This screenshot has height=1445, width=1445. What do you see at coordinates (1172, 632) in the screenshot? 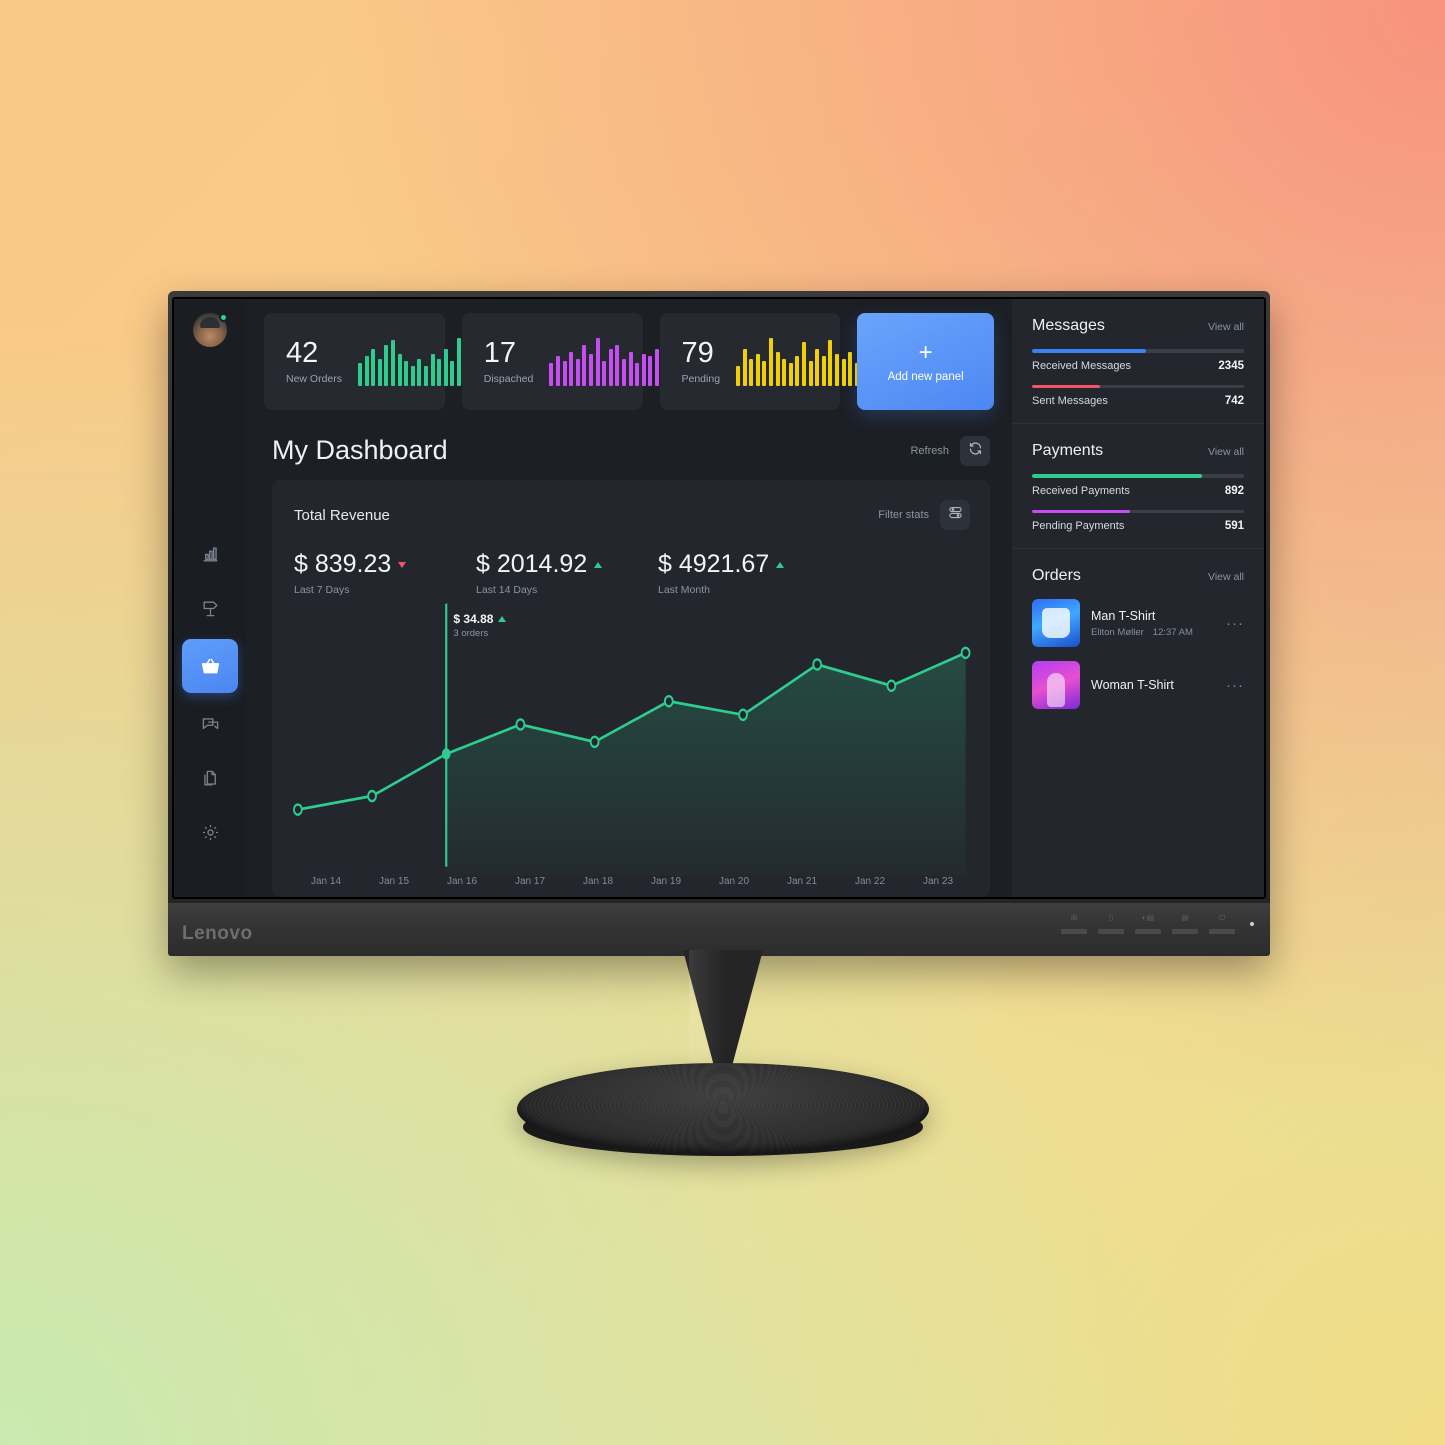
I see `order-time: 12:37 AM` at bounding box center [1172, 632].